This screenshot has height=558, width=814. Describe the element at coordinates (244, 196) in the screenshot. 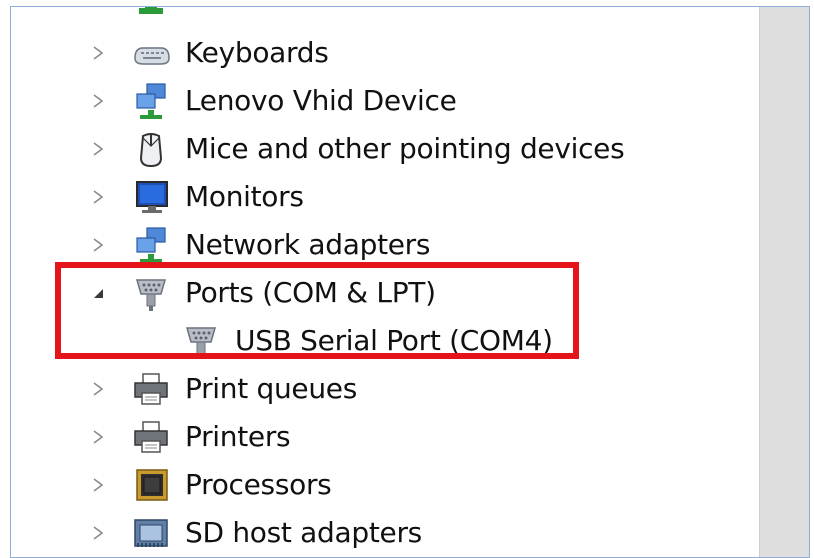

I see `tree-item-label: Monitors` at that location.